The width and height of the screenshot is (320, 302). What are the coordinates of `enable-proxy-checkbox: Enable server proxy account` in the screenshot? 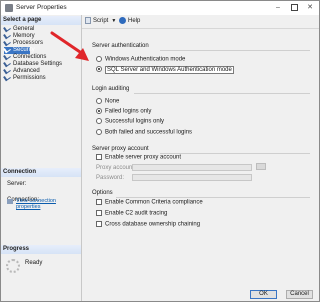 It's located at (138, 158).